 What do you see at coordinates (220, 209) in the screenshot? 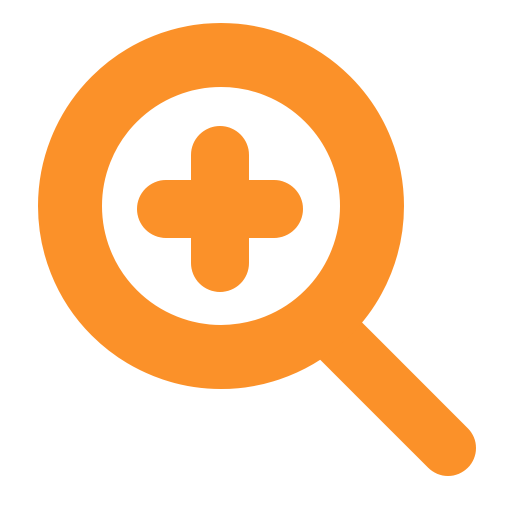
I see `plus-icon` at bounding box center [220, 209].